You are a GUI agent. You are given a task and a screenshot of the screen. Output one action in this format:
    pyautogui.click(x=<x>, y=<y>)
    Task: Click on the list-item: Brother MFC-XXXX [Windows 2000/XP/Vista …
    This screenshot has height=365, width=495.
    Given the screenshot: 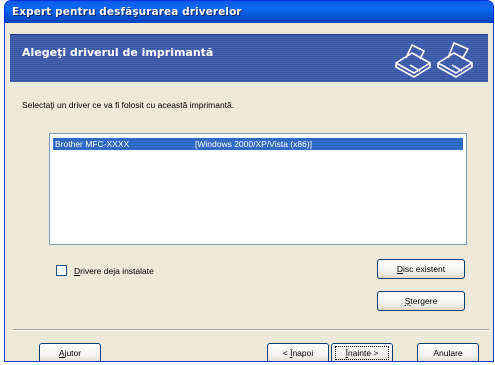 What is the action you would take?
    pyautogui.click(x=258, y=144)
    